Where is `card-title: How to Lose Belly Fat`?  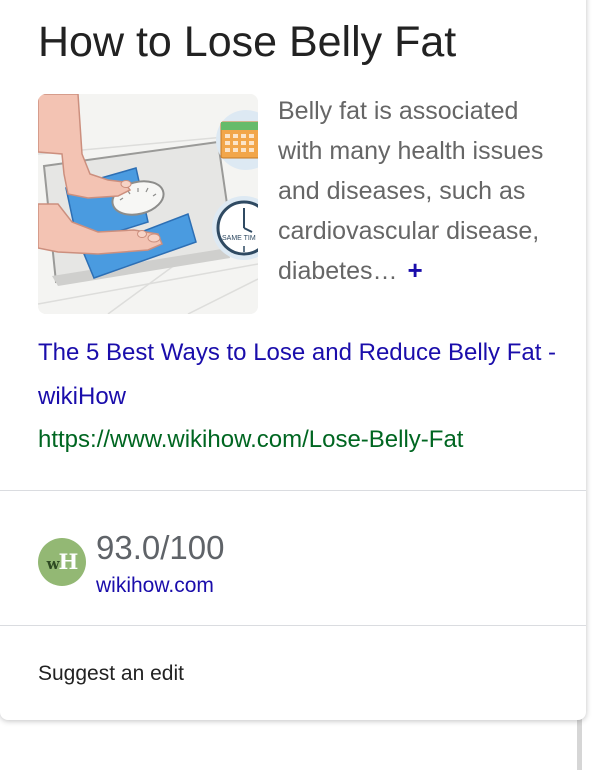 card-title: How to Lose Belly Fat is located at coordinates (247, 42).